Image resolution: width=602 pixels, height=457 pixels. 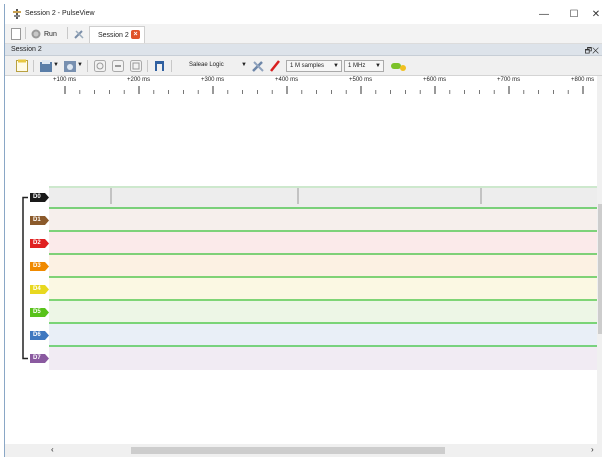 What do you see at coordinates (600, 269) in the screenshot?
I see `vertical-scroll-thumb` at bounding box center [600, 269].